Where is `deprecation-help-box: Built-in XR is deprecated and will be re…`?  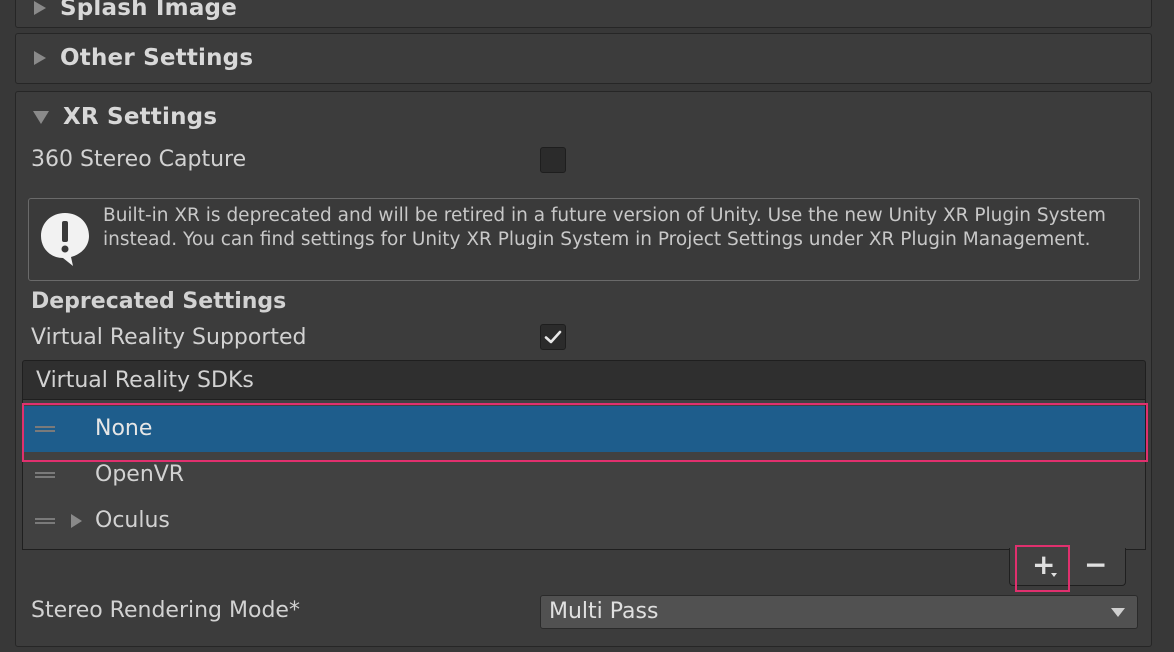 deprecation-help-box: Built-in XR is deprecated and will be re… is located at coordinates (584, 239).